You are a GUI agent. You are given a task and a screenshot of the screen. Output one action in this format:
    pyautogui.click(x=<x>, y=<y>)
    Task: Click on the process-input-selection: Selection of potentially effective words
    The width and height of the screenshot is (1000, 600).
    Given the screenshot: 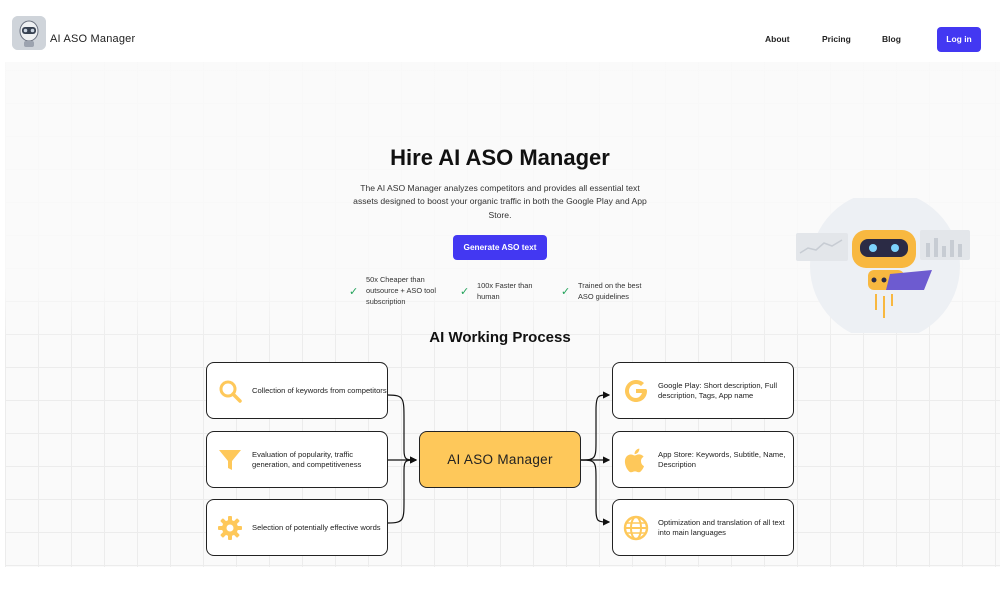 What is the action you would take?
    pyautogui.click(x=297, y=527)
    